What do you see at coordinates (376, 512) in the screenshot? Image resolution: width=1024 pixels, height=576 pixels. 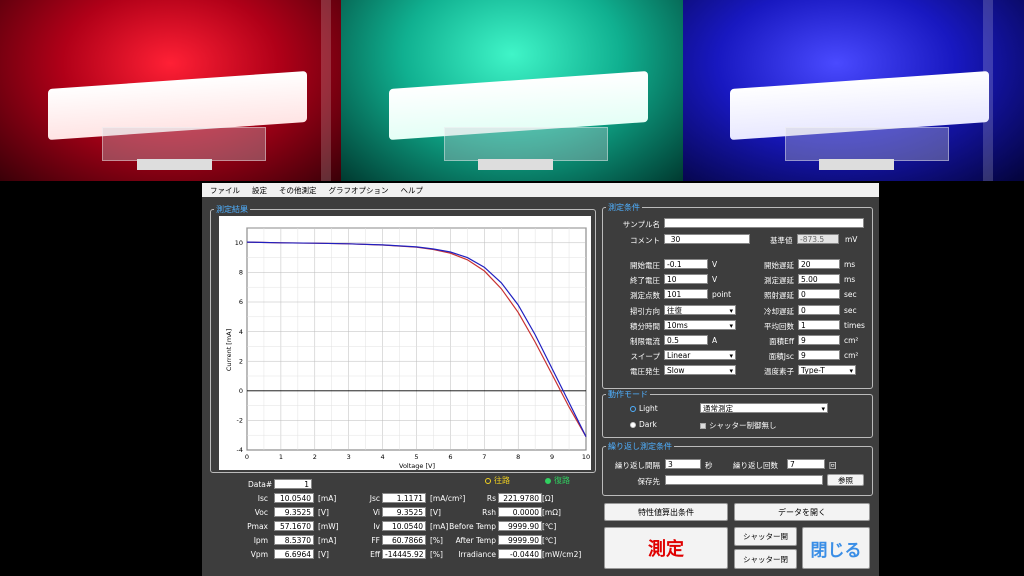 I see `result-label: Vi` at bounding box center [376, 512].